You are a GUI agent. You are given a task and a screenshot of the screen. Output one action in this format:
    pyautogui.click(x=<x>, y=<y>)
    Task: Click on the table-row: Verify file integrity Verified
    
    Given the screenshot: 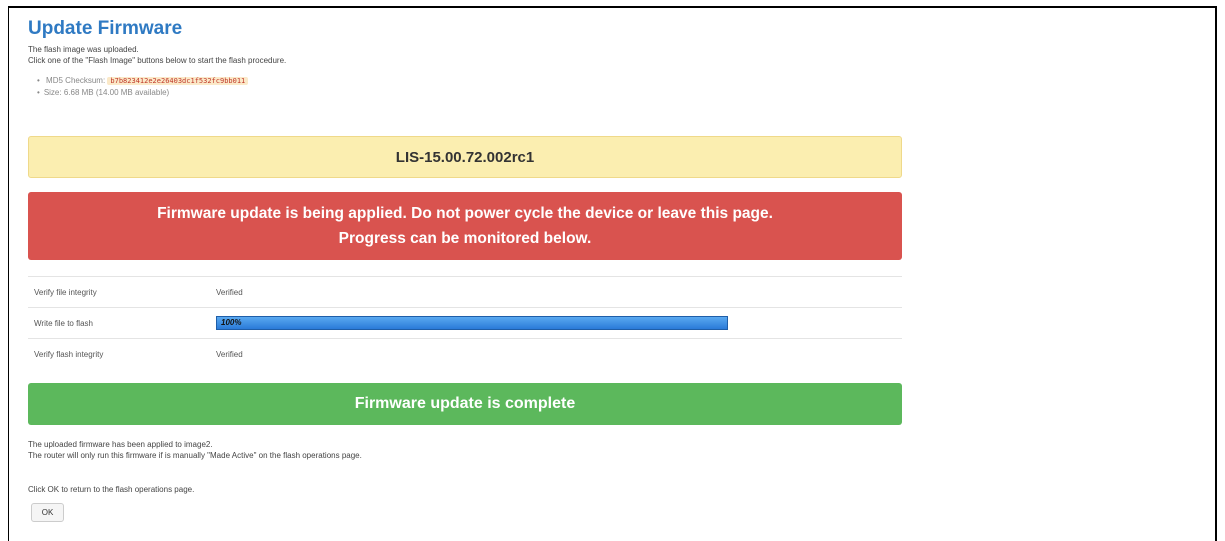 What is the action you would take?
    pyautogui.click(x=465, y=292)
    